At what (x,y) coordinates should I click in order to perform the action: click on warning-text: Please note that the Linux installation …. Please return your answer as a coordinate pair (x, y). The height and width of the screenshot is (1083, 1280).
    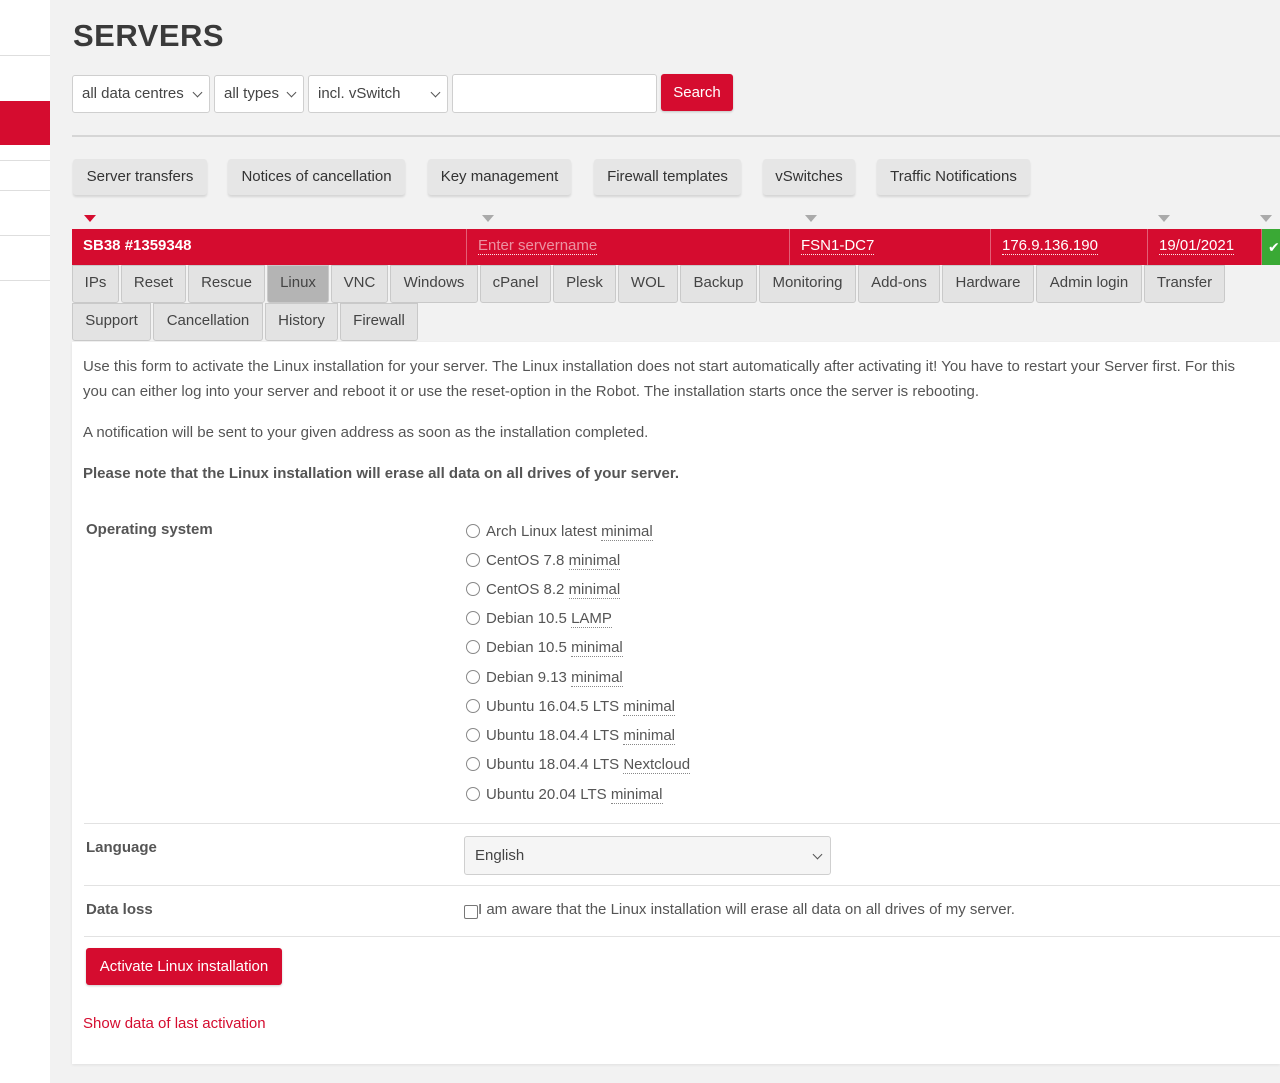
    Looking at the image, I should click on (381, 473).